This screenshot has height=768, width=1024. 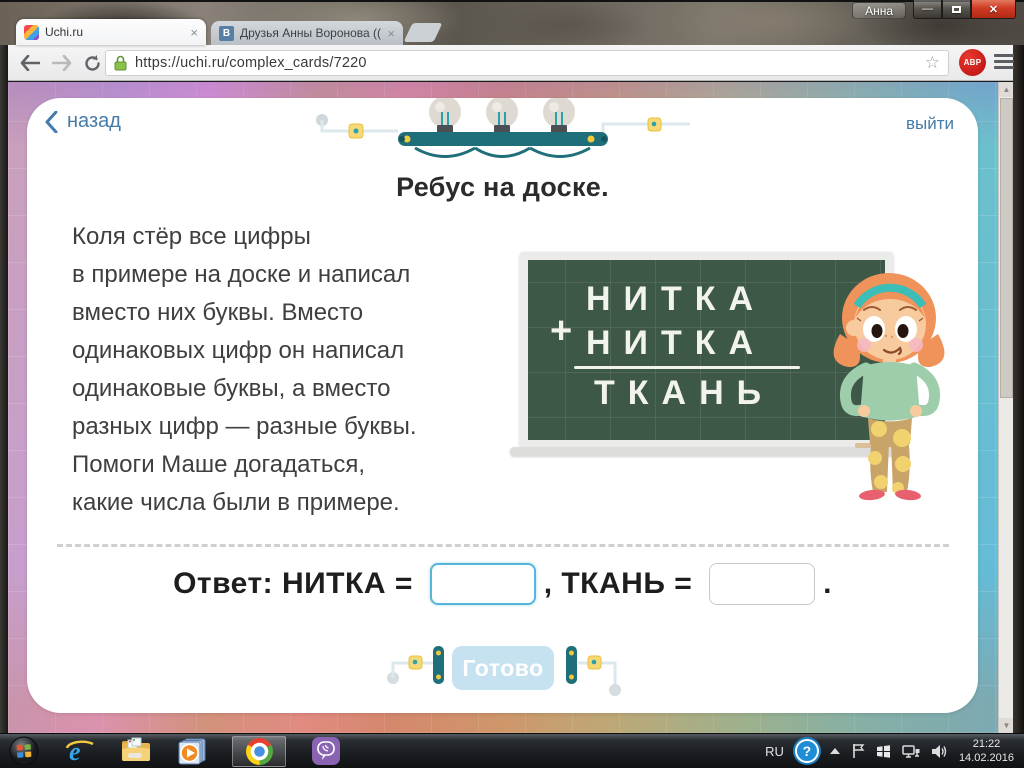 I want to click on file-explorer-icon, so click(x=136, y=751).